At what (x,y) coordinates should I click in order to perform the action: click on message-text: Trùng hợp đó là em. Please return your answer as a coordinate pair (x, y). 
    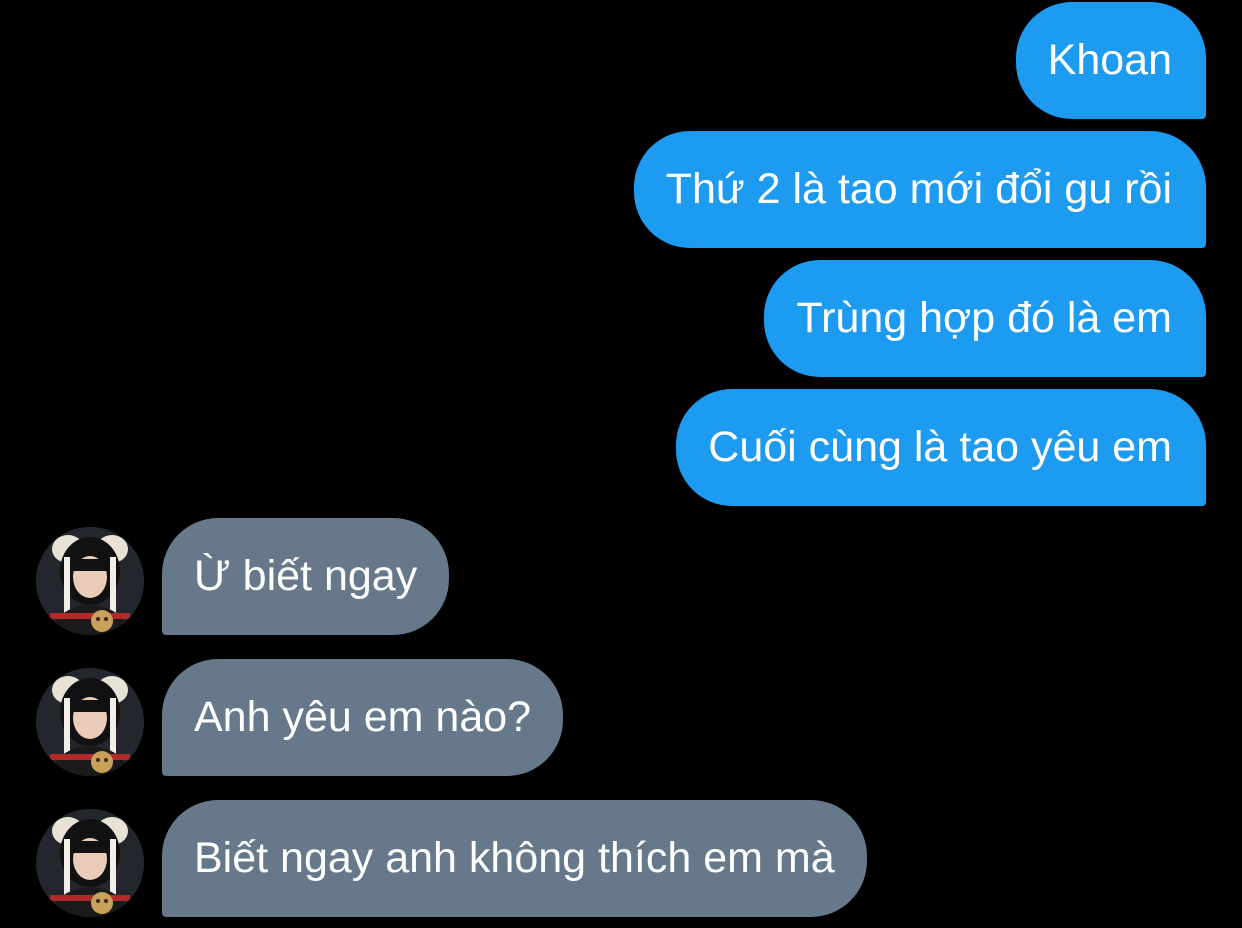
    Looking at the image, I should click on (984, 318).